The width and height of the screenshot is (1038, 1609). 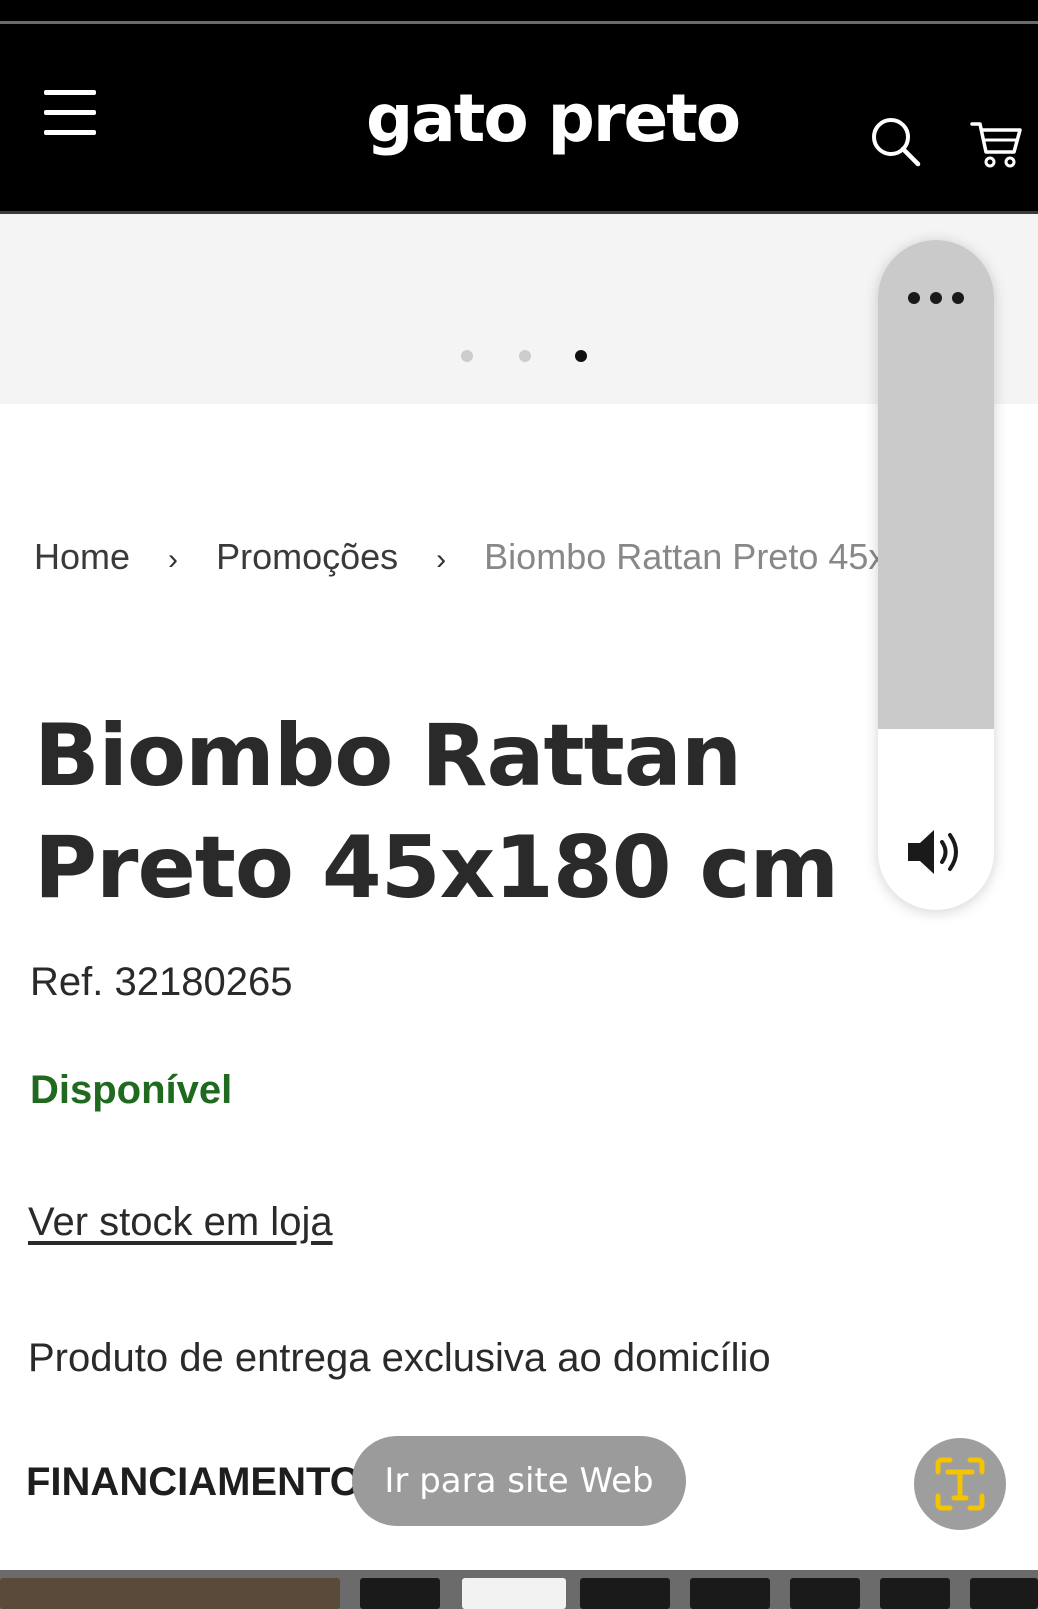 What do you see at coordinates (82, 557) in the screenshot?
I see `breadcrumb-home: Home` at bounding box center [82, 557].